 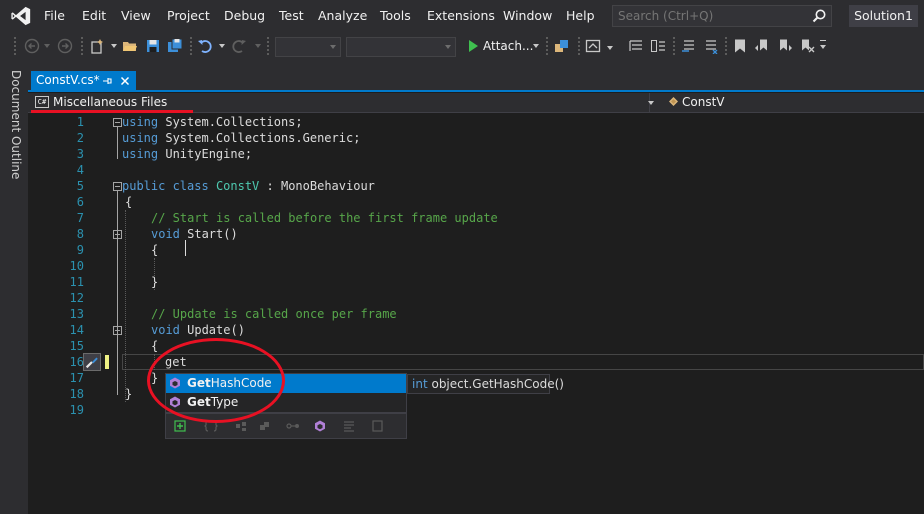 I want to click on menu-view: View, so click(x=136, y=15).